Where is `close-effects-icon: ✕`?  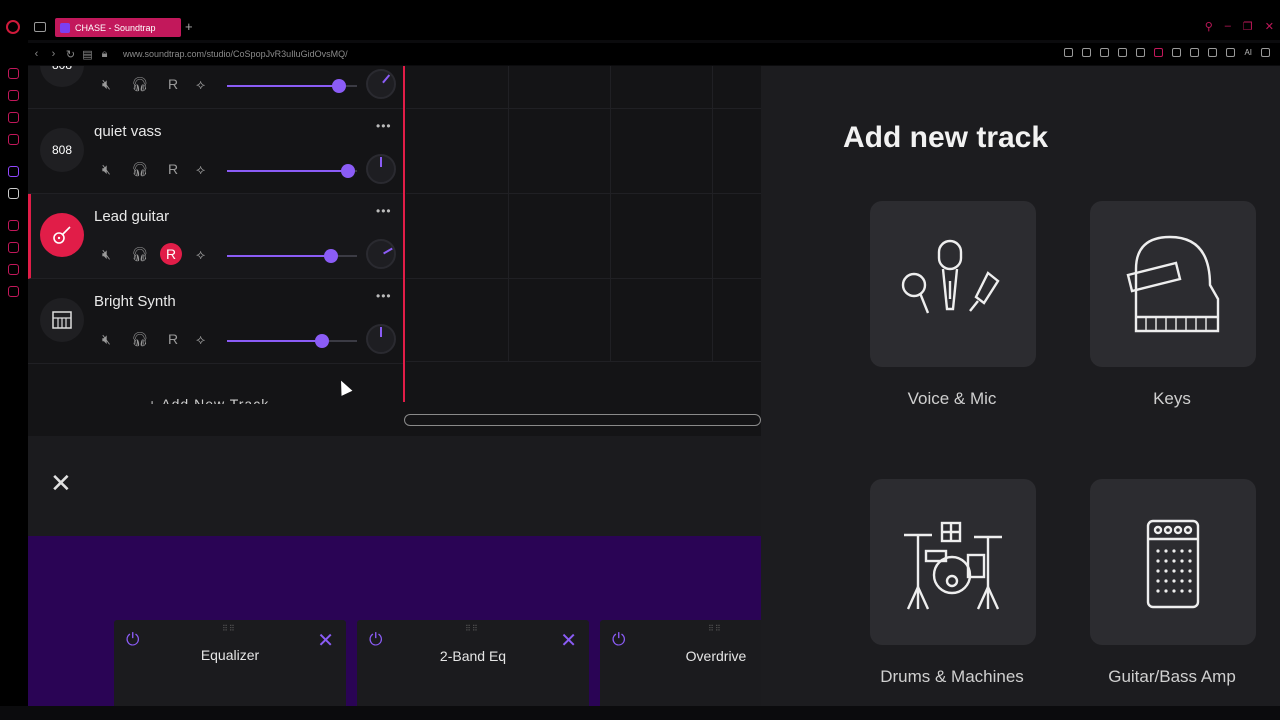 close-effects-icon: ✕ is located at coordinates (61, 483).